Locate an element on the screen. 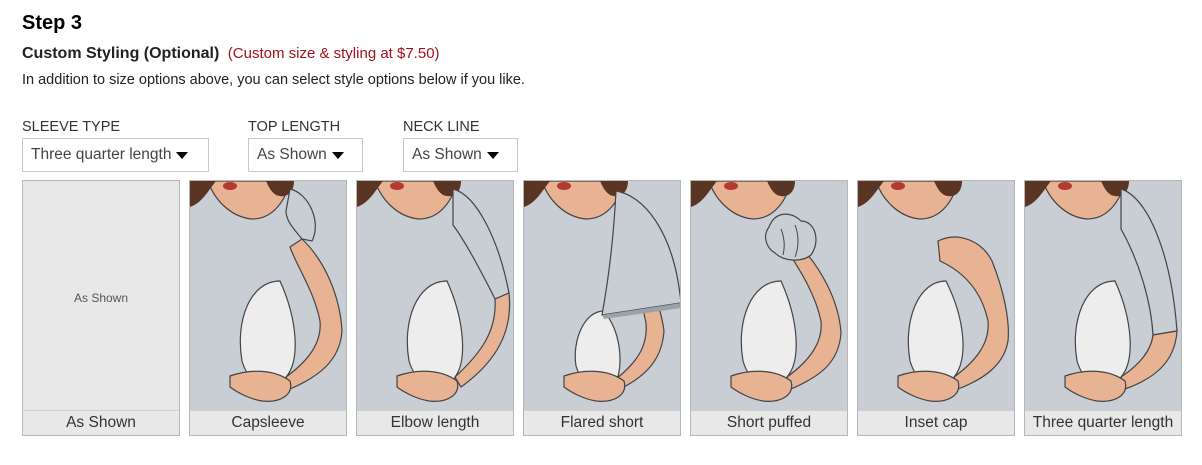  capsleeve-figure-illustration is located at coordinates (268, 297).